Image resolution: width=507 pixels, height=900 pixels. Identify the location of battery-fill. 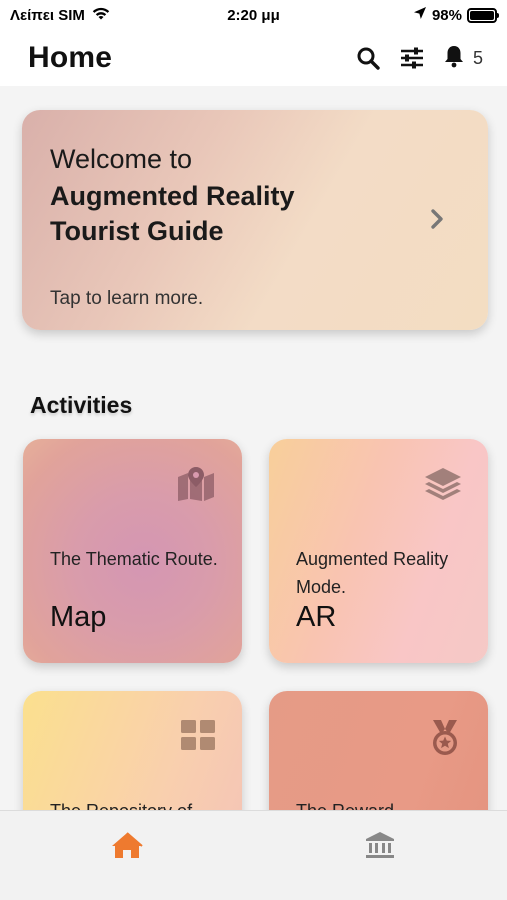
(482, 15).